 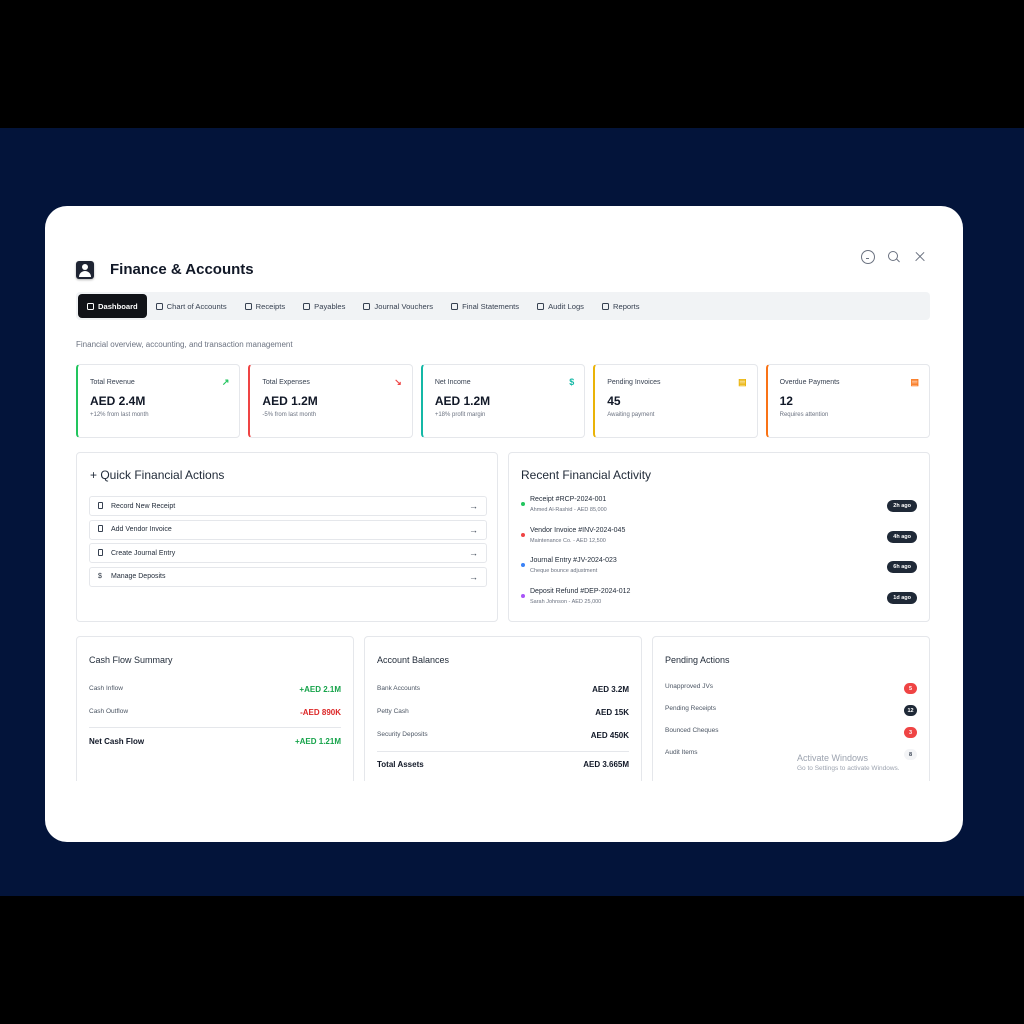 What do you see at coordinates (398, 306) in the screenshot?
I see `tab-journal-vouchers: Journal Vouchers` at bounding box center [398, 306].